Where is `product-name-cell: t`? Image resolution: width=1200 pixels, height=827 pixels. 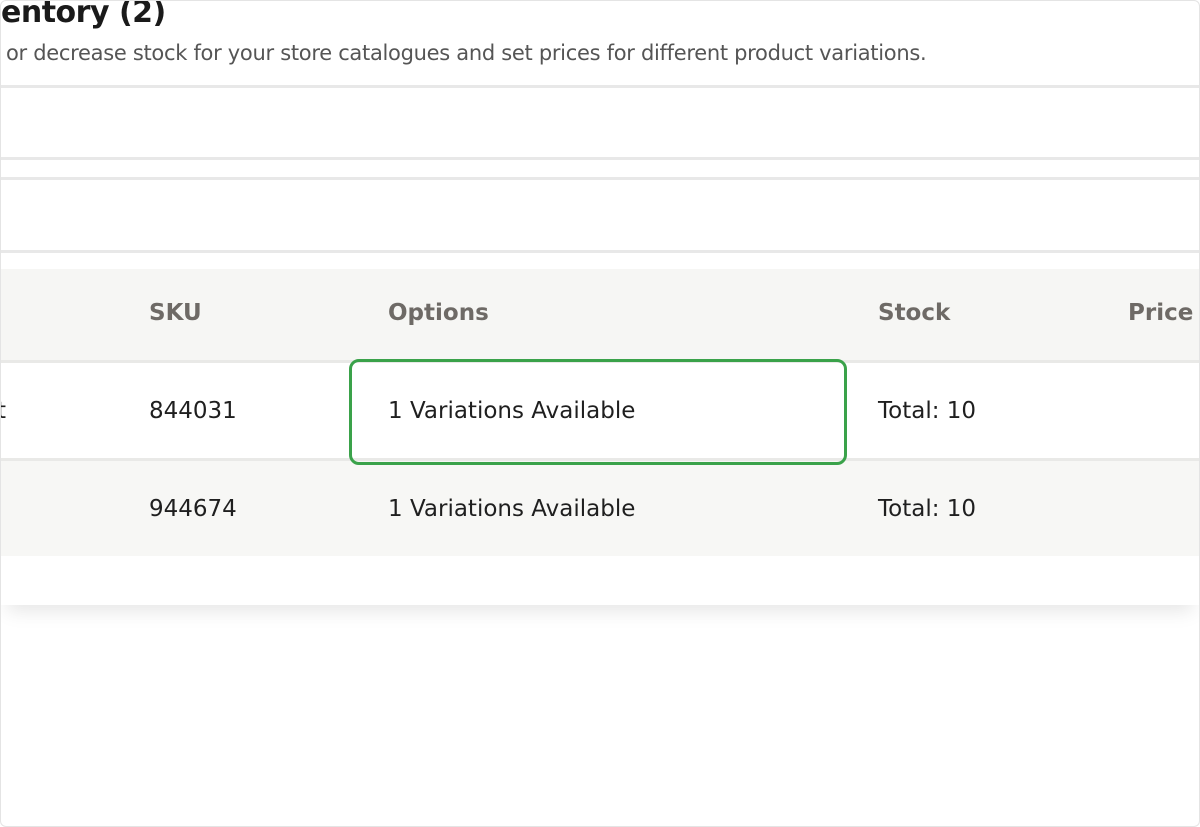 product-name-cell: t is located at coordinates (3, 411).